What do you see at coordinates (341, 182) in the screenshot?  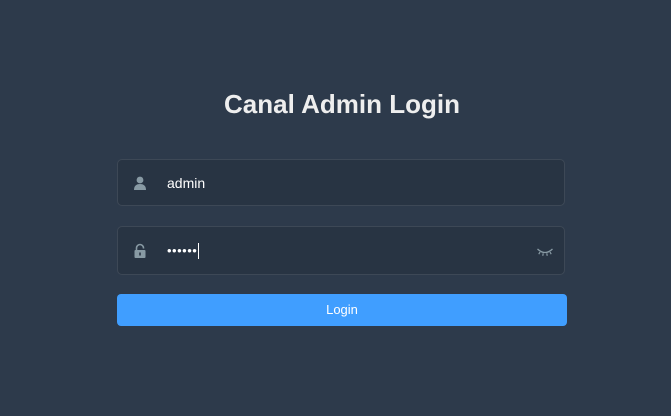 I see `username-field: admin` at bounding box center [341, 182].